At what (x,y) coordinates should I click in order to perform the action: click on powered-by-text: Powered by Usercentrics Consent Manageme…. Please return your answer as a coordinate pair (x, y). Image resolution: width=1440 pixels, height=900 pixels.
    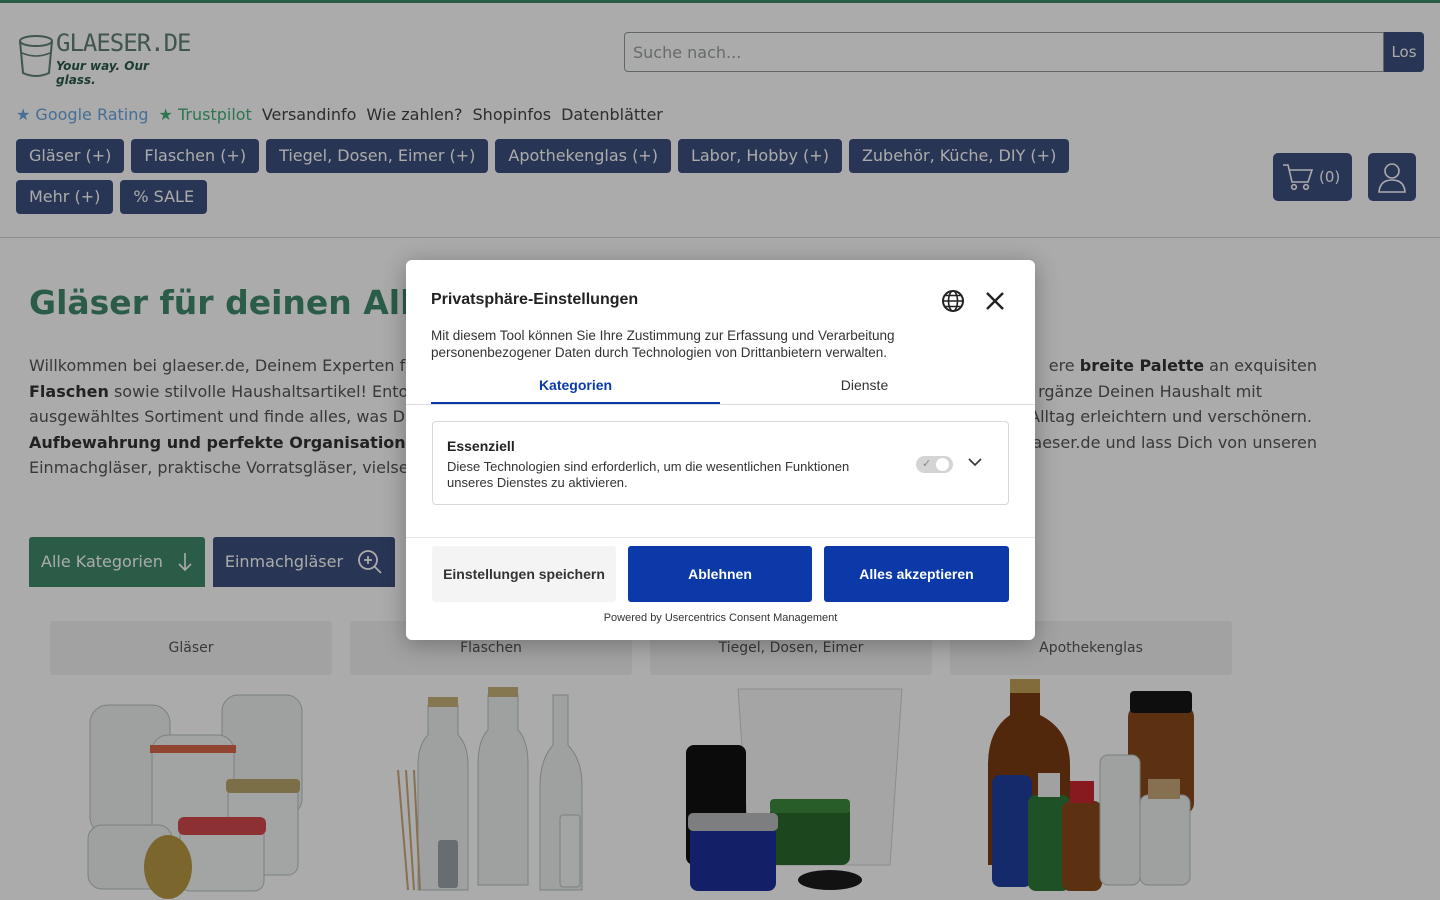
    Looking at the image, I should click on (720, 618).